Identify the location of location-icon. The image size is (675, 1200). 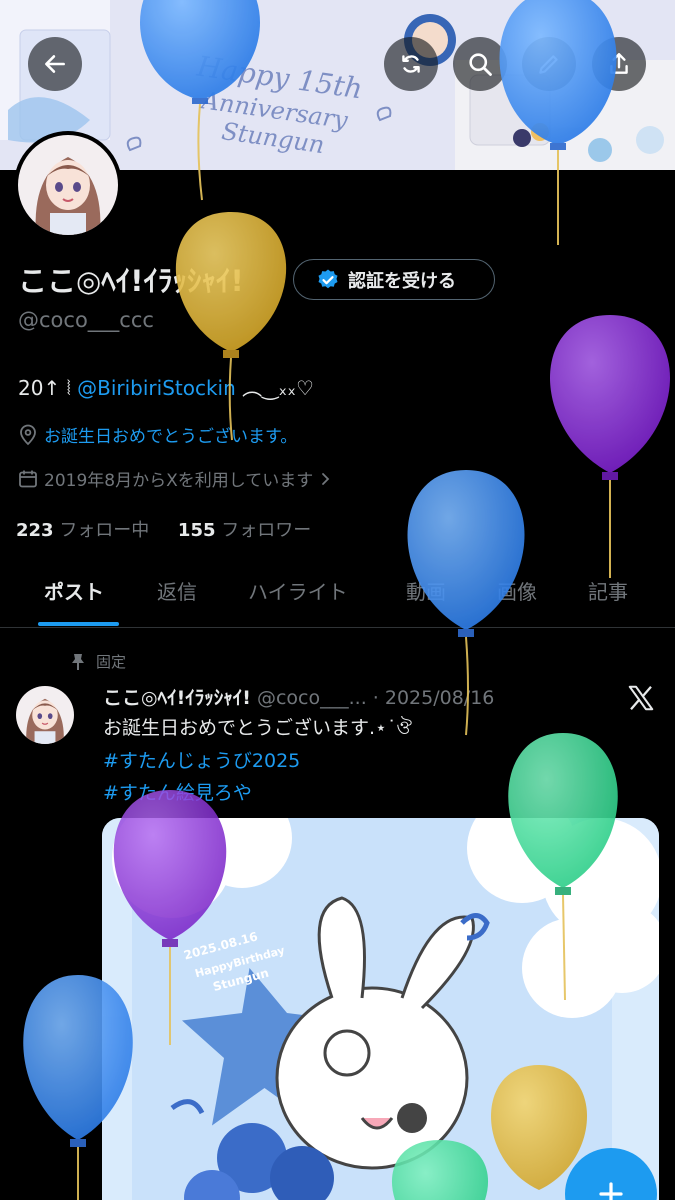
(28, 434).